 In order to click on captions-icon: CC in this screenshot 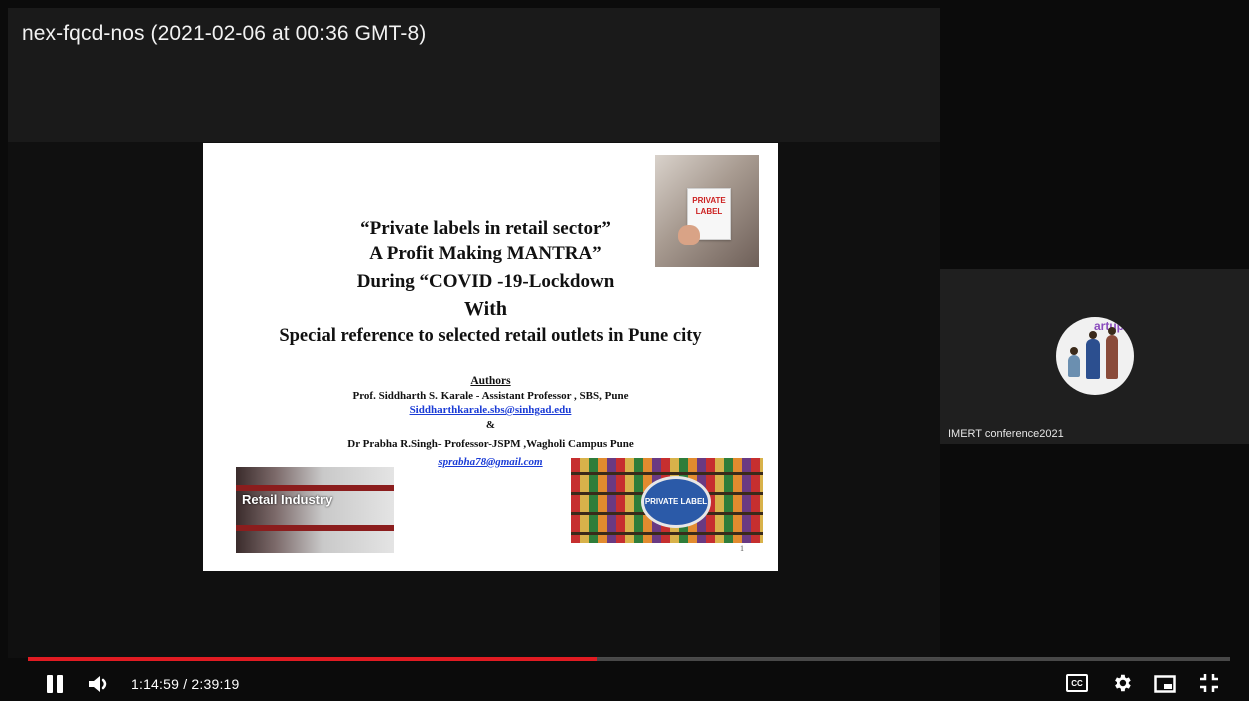, I will do `click(1077, 683)`.